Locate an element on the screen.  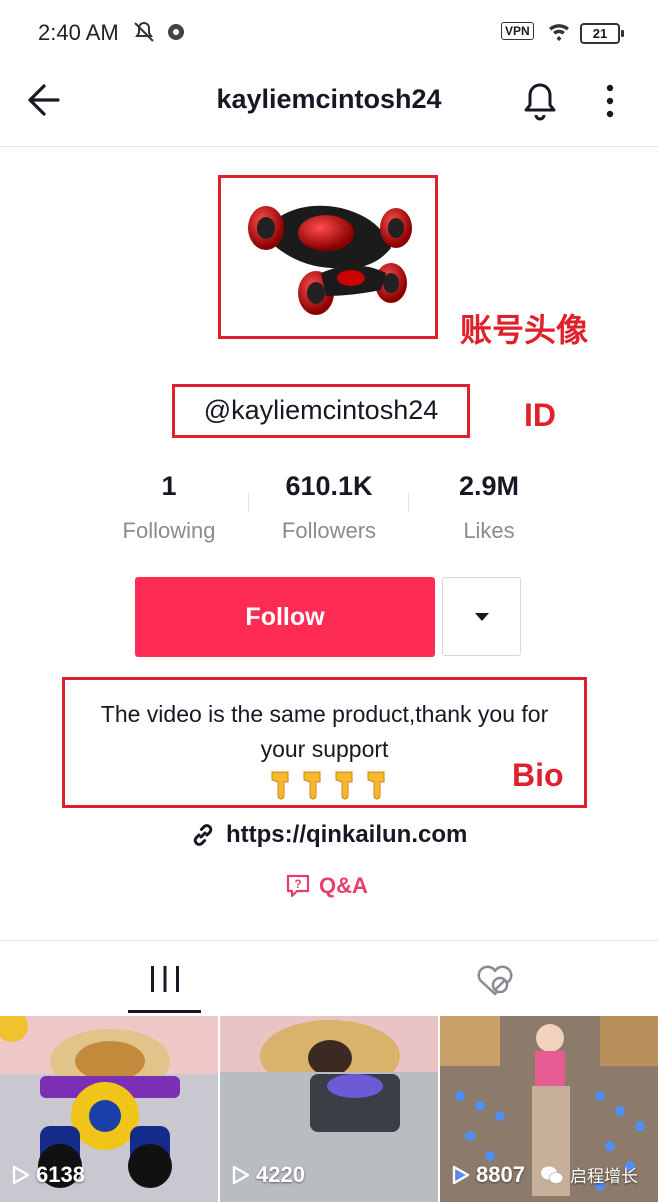
view-count: 6138 is located at coordinates (48, 1175).